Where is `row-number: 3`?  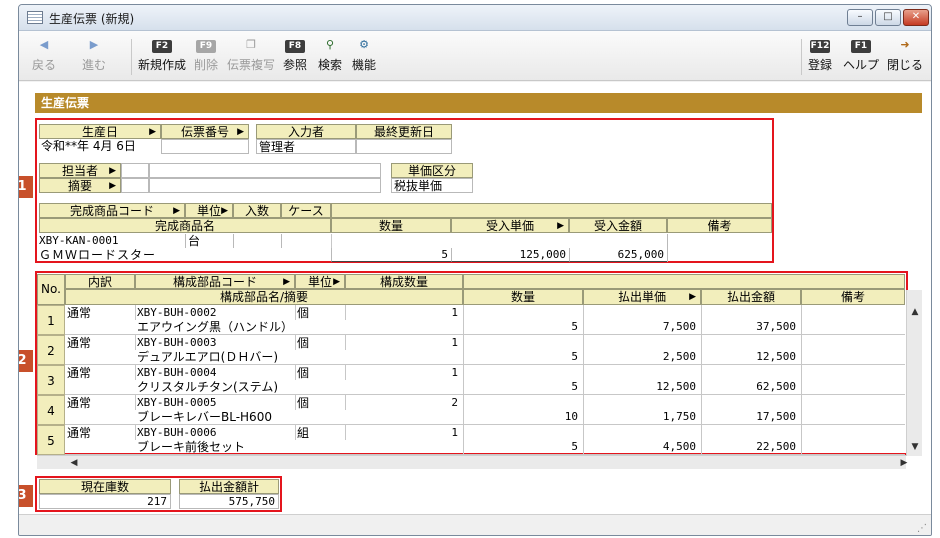 row-number: 3 is located at coordinates (51, 380).